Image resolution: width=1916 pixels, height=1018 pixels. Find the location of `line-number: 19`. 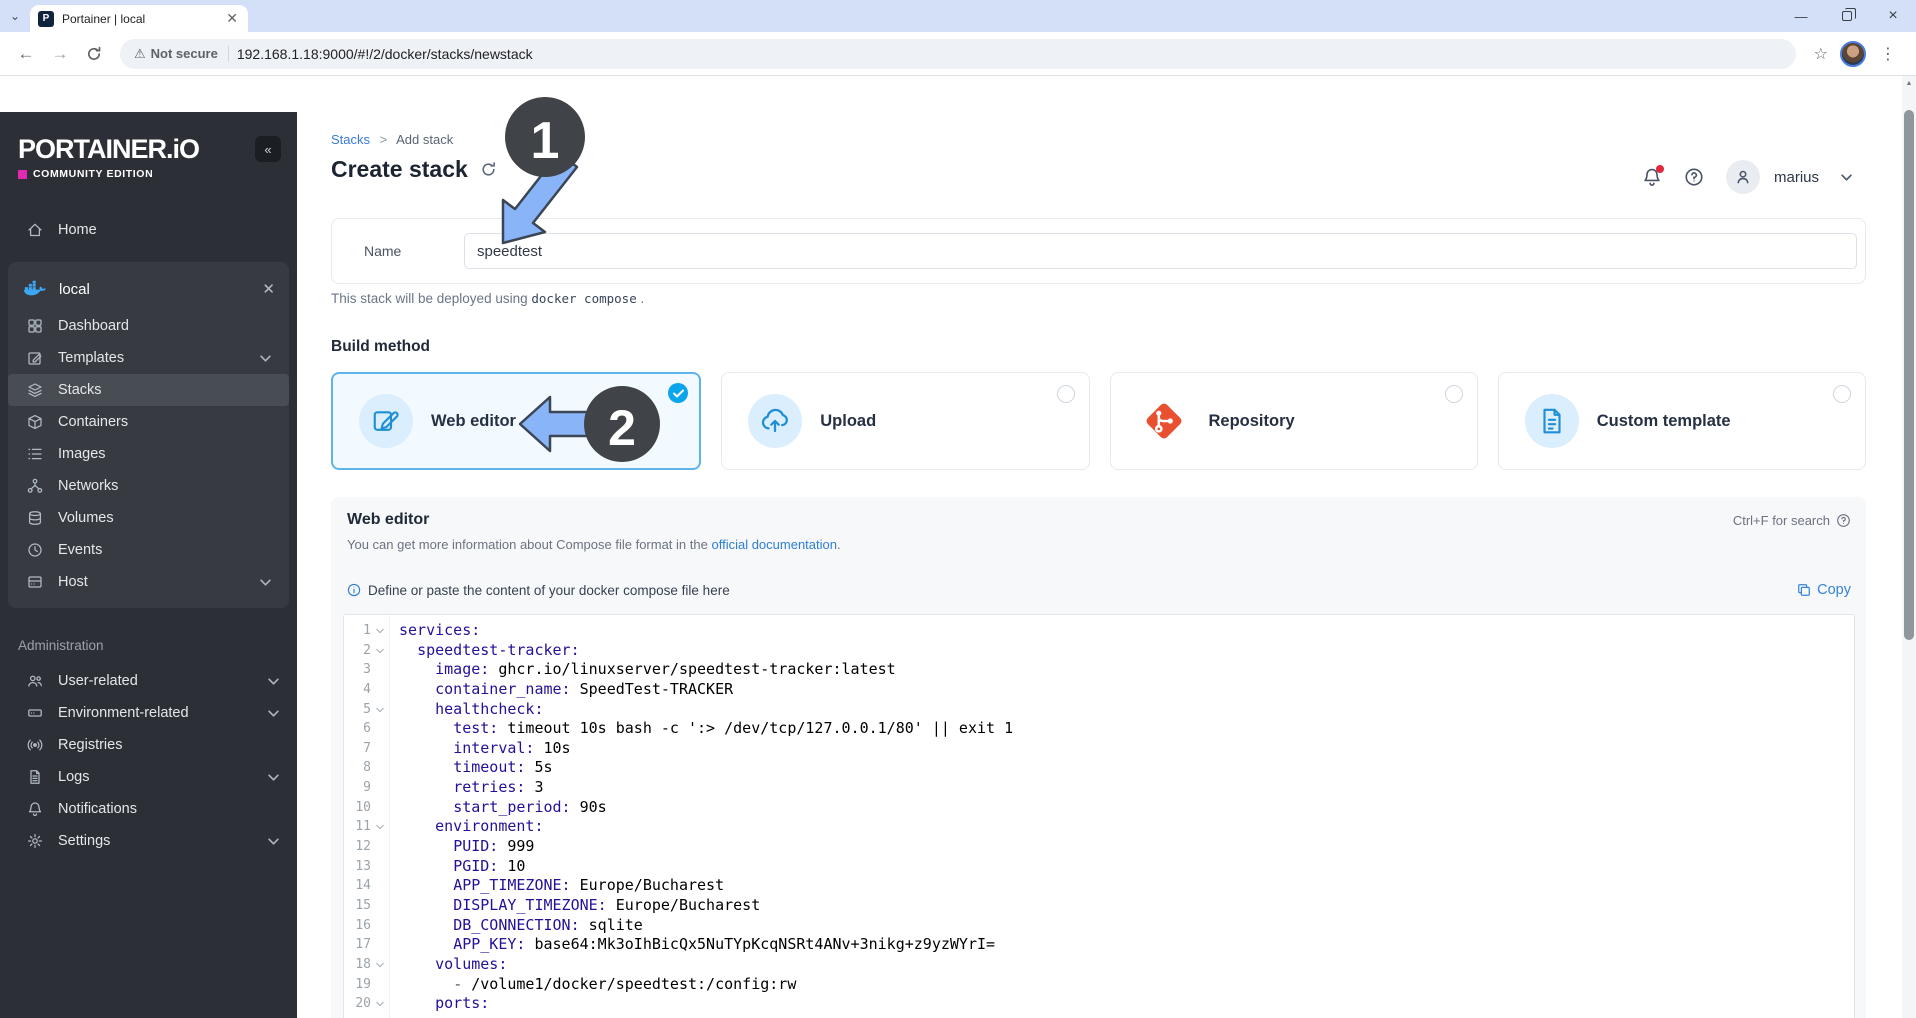

line-number: 19 is located at coordinates (357, 985).